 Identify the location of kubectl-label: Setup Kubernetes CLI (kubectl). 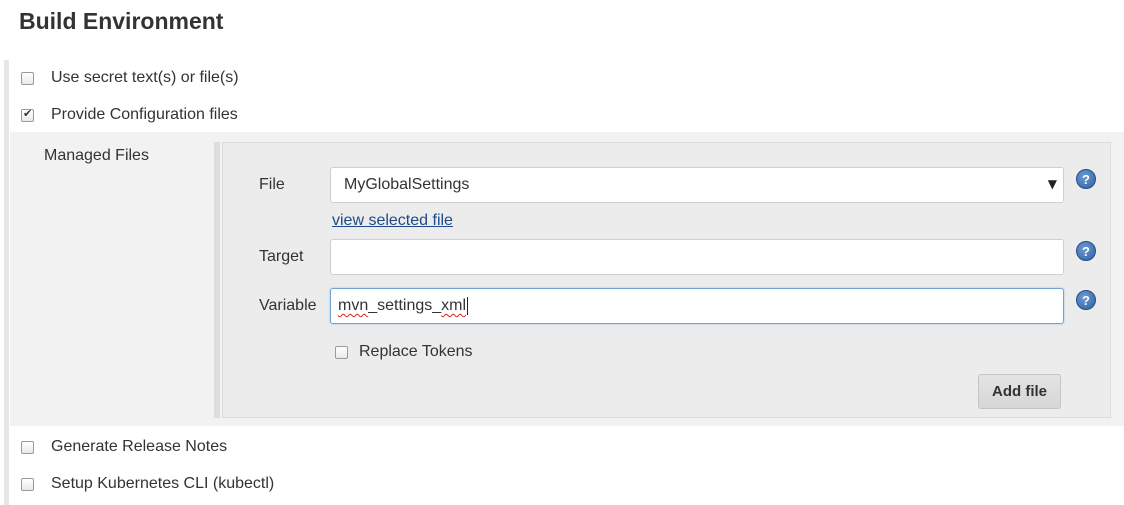
(163, 483).